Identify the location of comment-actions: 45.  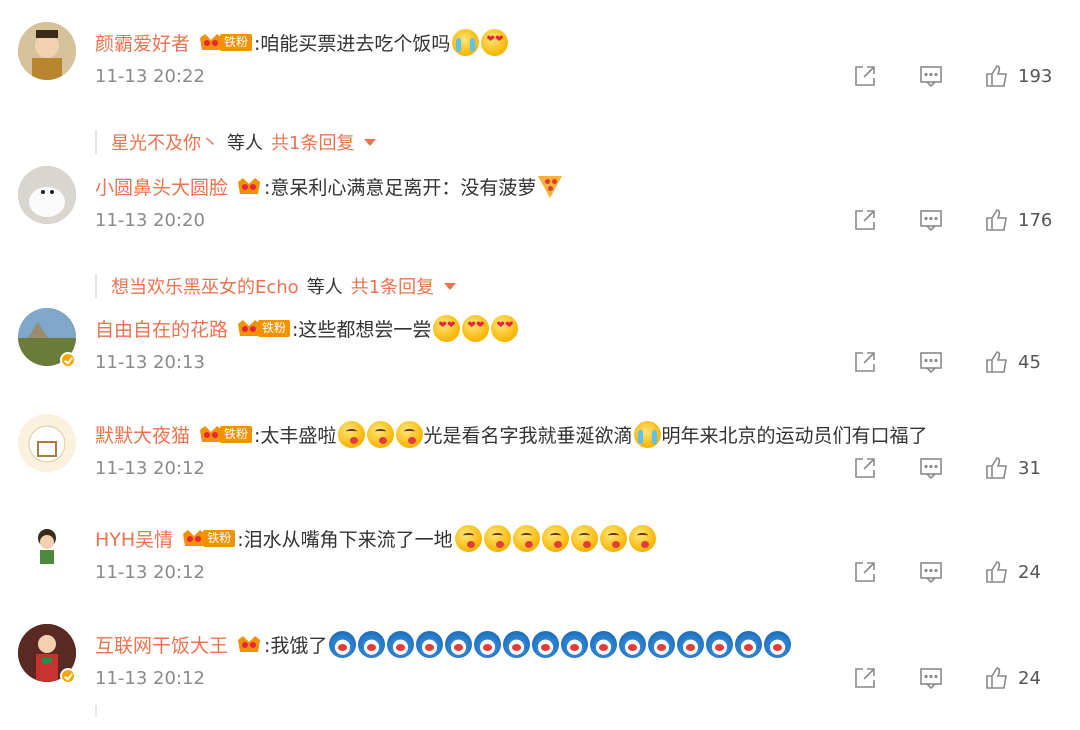
(933, 362).